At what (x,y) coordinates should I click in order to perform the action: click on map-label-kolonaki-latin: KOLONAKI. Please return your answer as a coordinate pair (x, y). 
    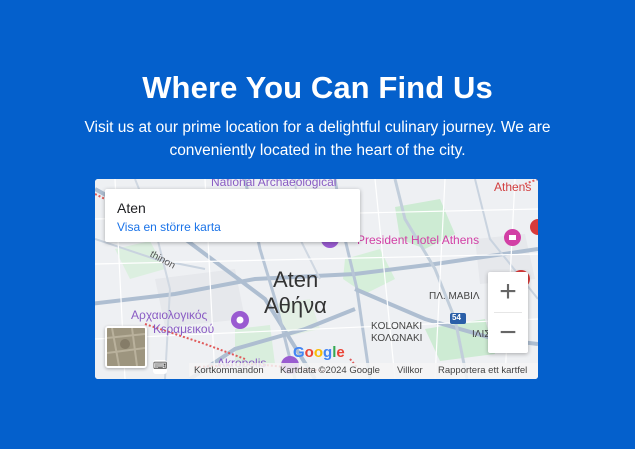
    Looking at the image, I should click on (397, 326).